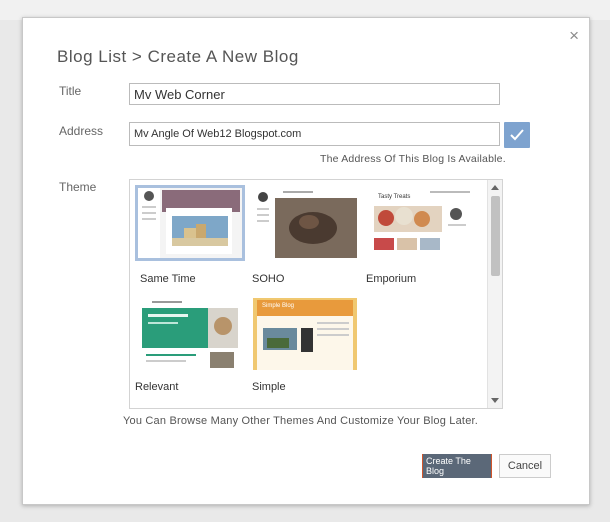 This screenshot has height=522, width=610. What do you see at coordinates (70, 91) in the screenshot?
I see `title-label: Title` at bounding box center [70, 91].